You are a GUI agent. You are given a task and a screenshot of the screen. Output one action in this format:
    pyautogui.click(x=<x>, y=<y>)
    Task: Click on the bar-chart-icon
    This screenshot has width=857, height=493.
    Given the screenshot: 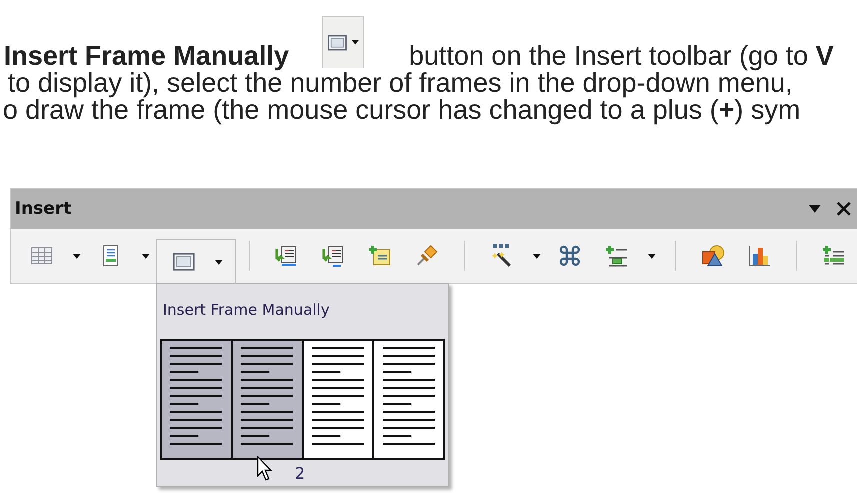 What is the action you would take?
    pyautogui.click(x=760, y=256)
    